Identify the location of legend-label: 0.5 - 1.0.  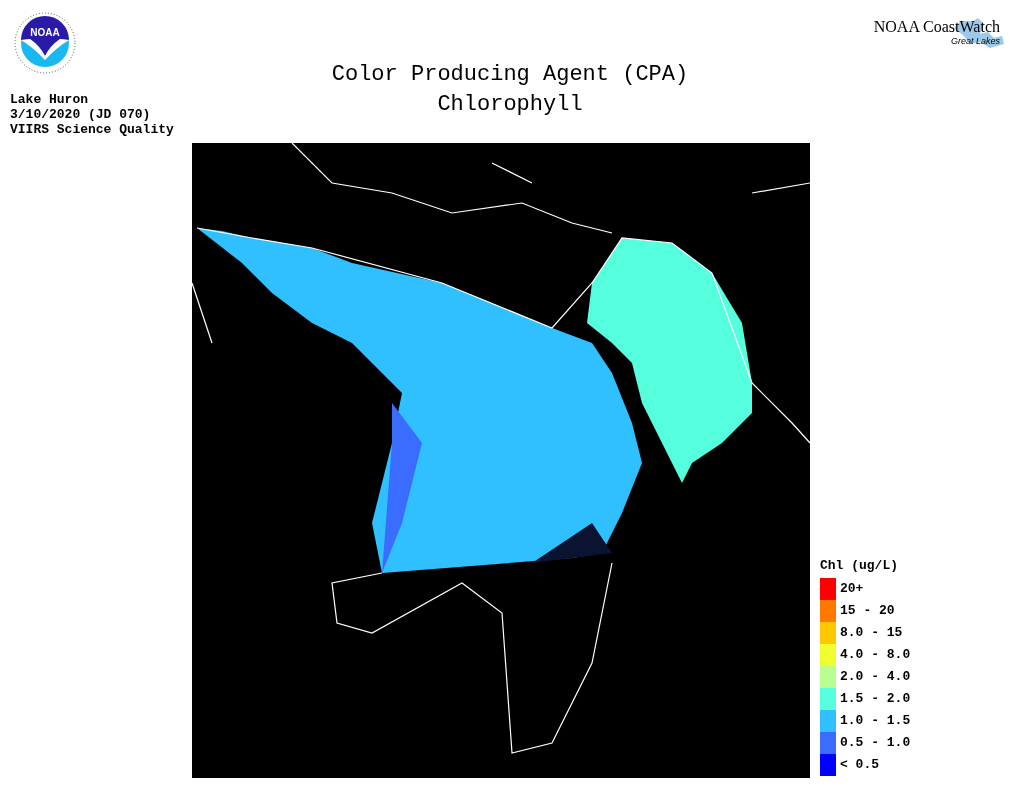
(875, 743).